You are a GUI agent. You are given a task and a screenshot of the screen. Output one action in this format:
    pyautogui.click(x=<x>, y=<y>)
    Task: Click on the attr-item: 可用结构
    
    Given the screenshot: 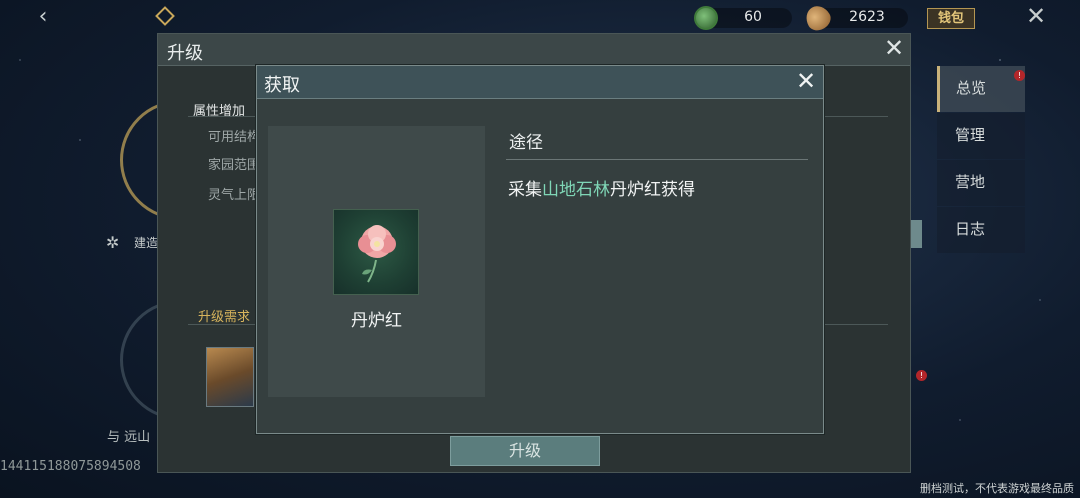 What is the action you would take?
    pyautogui.click(x=233, y=137)
    